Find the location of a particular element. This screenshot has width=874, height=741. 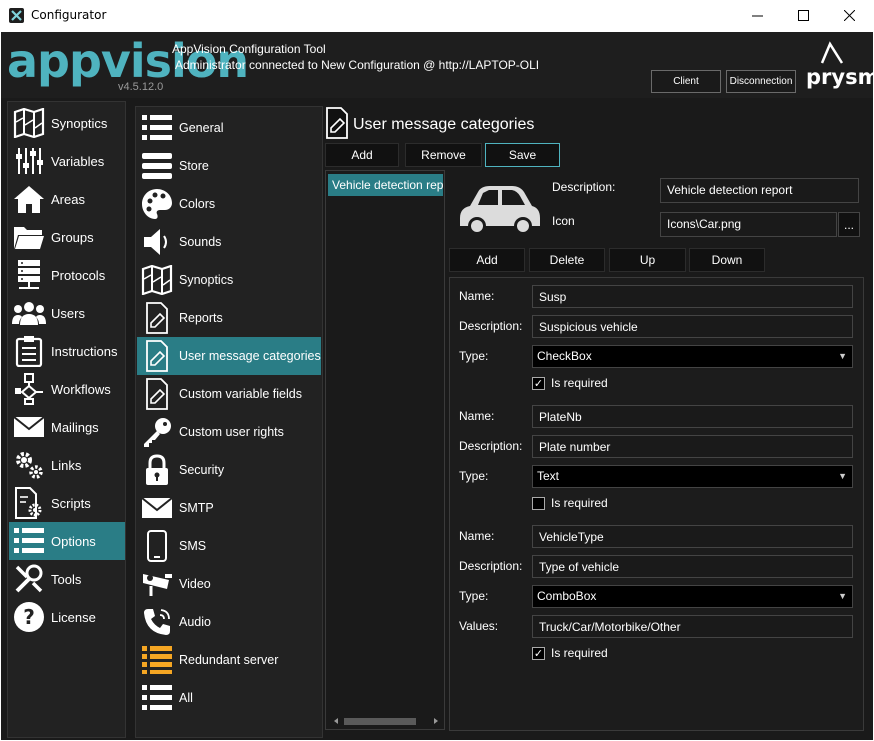

options-item-reports: Reports is located at coordinates (229, 318).